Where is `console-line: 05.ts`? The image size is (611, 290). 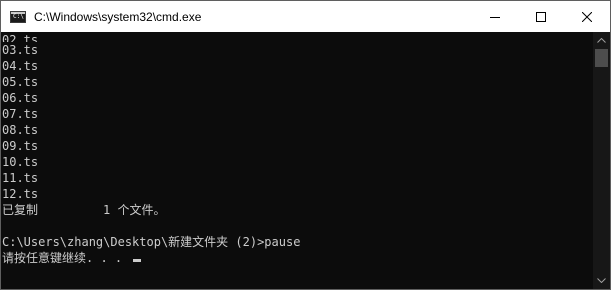
console-line: 05.ts is located at coordinates (20, 82).